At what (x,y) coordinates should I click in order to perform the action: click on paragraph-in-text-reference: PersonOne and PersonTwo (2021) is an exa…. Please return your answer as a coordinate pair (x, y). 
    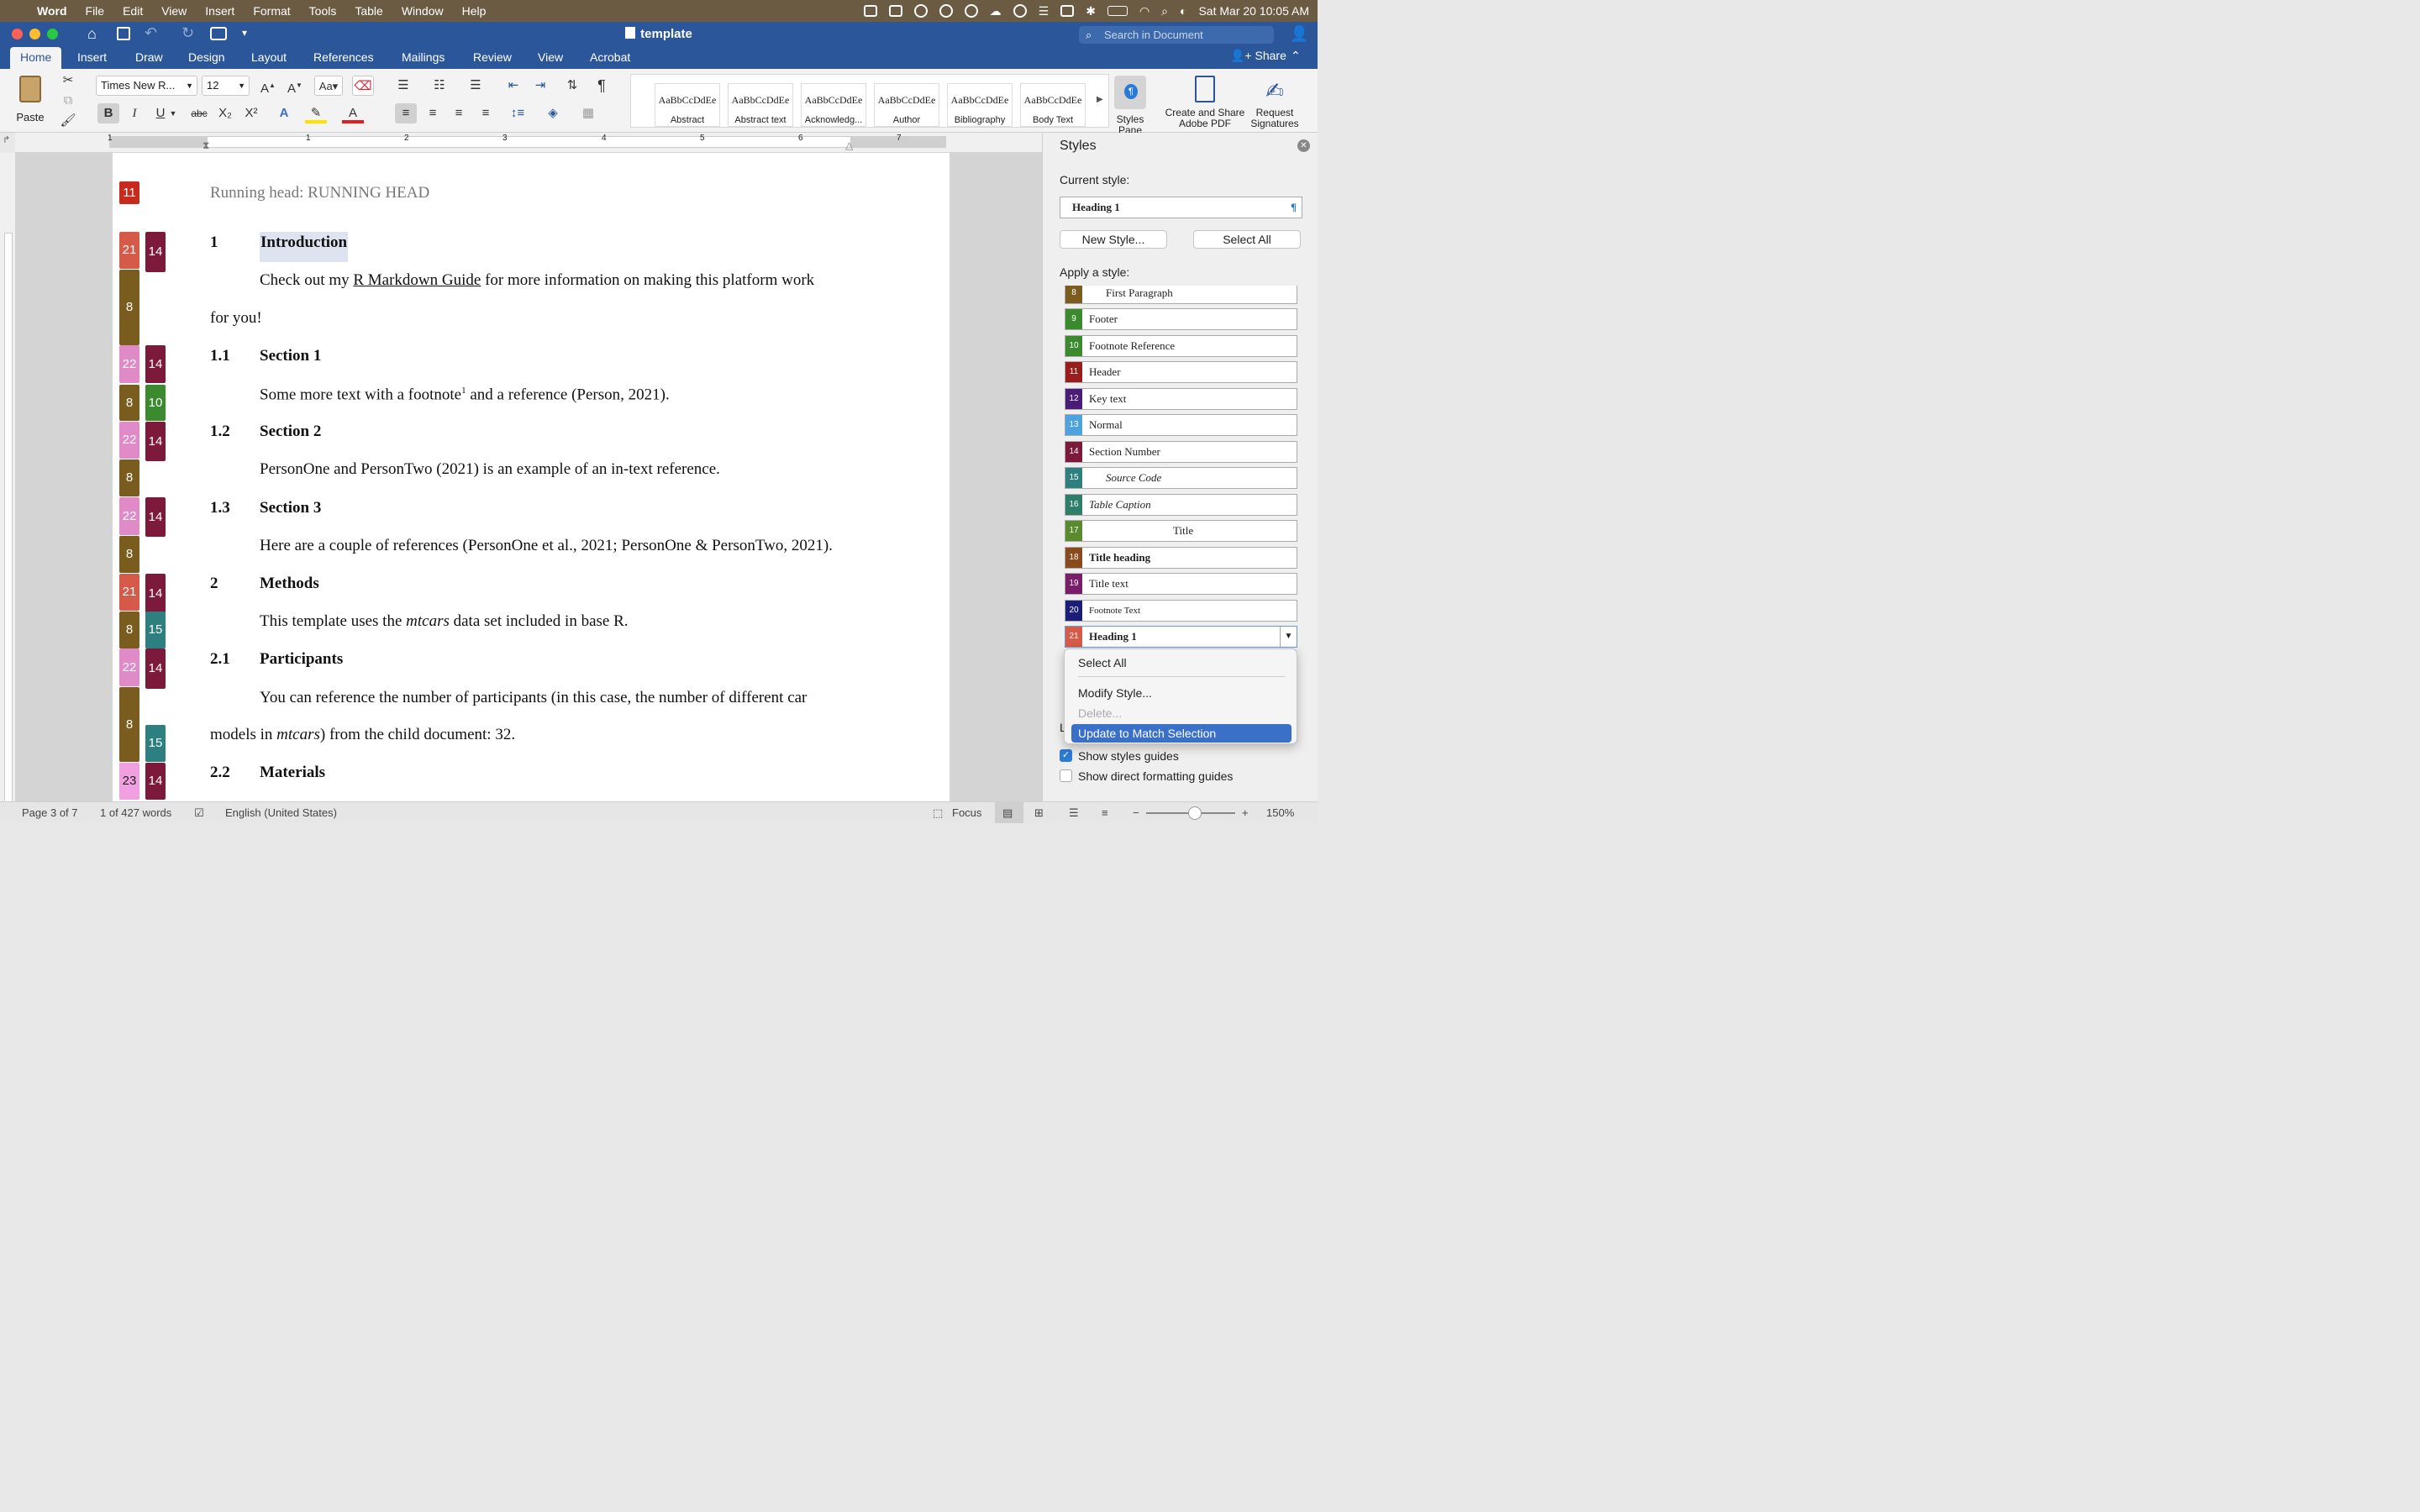
    Looking at the image, I should click on (490, 469).